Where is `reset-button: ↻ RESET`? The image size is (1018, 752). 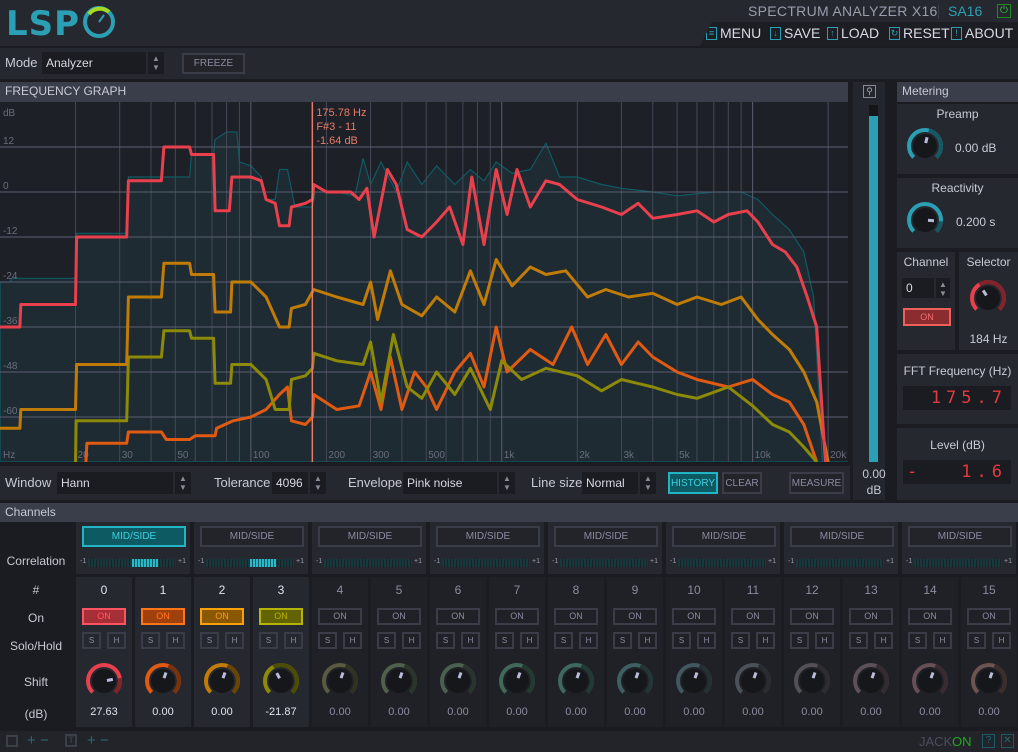
reset-button: ↻ RESET is located at coordinates (919, 33).